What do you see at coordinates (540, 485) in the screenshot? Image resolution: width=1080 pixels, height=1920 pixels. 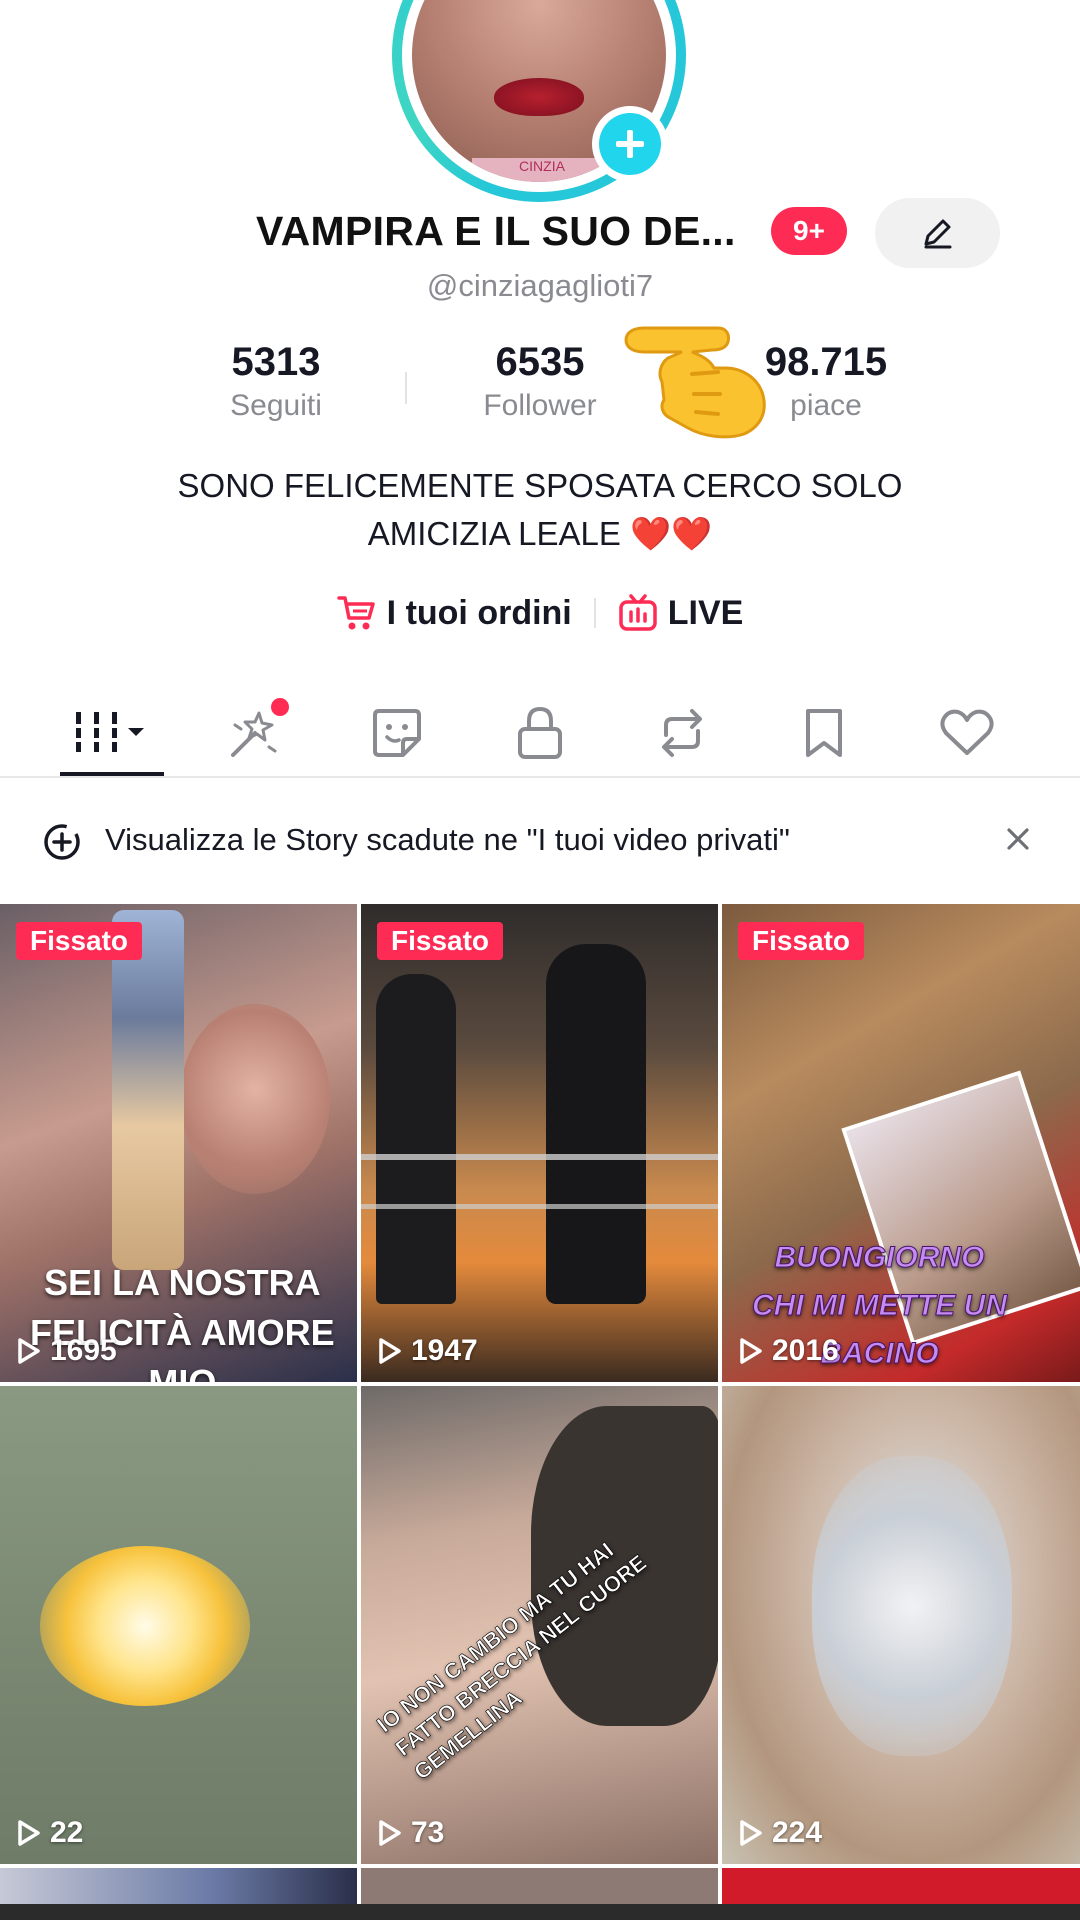 I see `bio-line-1: SONO FELICEMENTE SPOSATA CERCO SOLO` at bounding box center [540, 485].